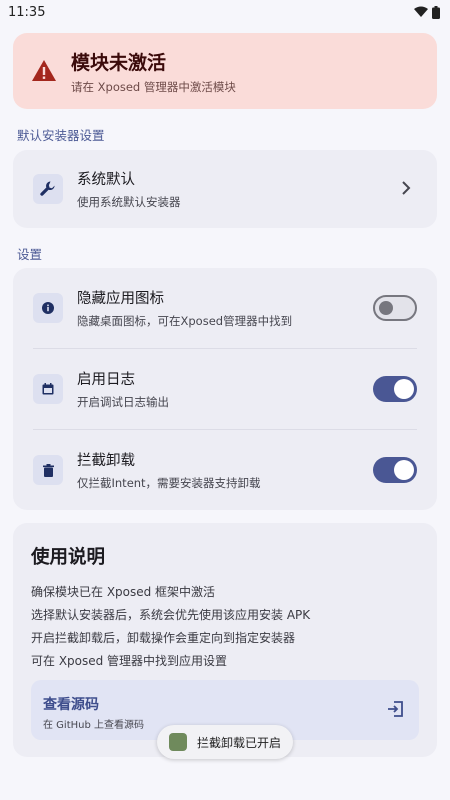 This screenshot has width=450, height=800. I want to click on open-external-icon, so click(395, 709).